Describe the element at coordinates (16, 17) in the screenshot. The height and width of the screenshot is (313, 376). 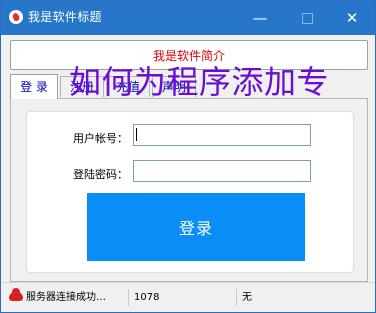
I see `app-logo-icon` at that location.